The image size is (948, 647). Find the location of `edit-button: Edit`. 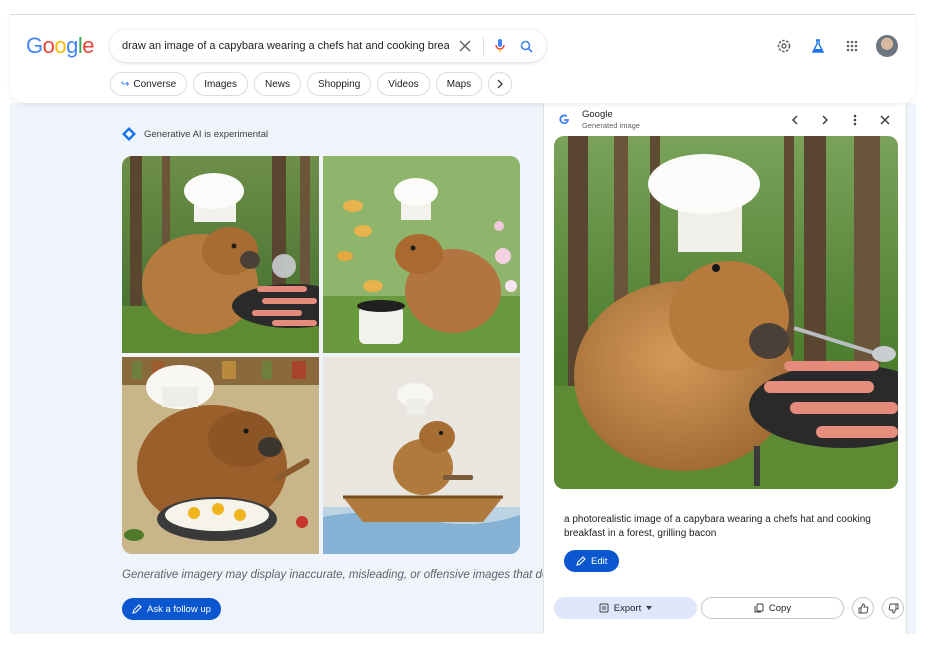

edit-button: Edit is located at coordinates (592, 561).